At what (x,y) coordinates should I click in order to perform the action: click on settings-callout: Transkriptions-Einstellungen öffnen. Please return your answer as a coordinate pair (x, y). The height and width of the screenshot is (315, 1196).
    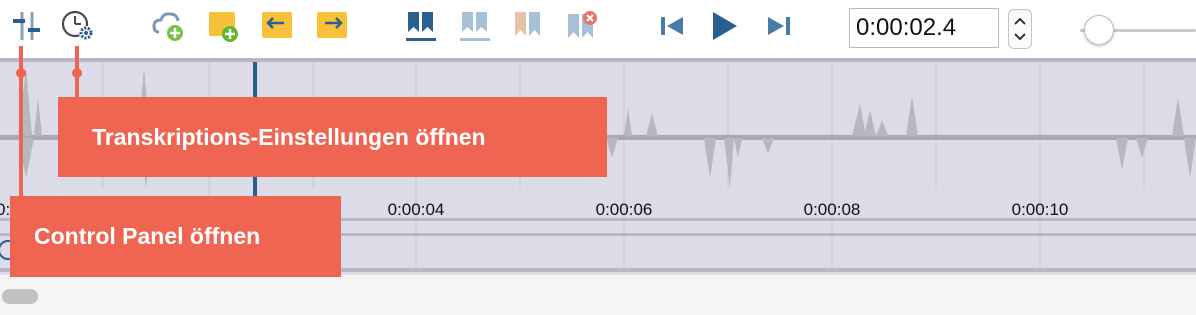
    Looking at the image, I should click on (332, 137).